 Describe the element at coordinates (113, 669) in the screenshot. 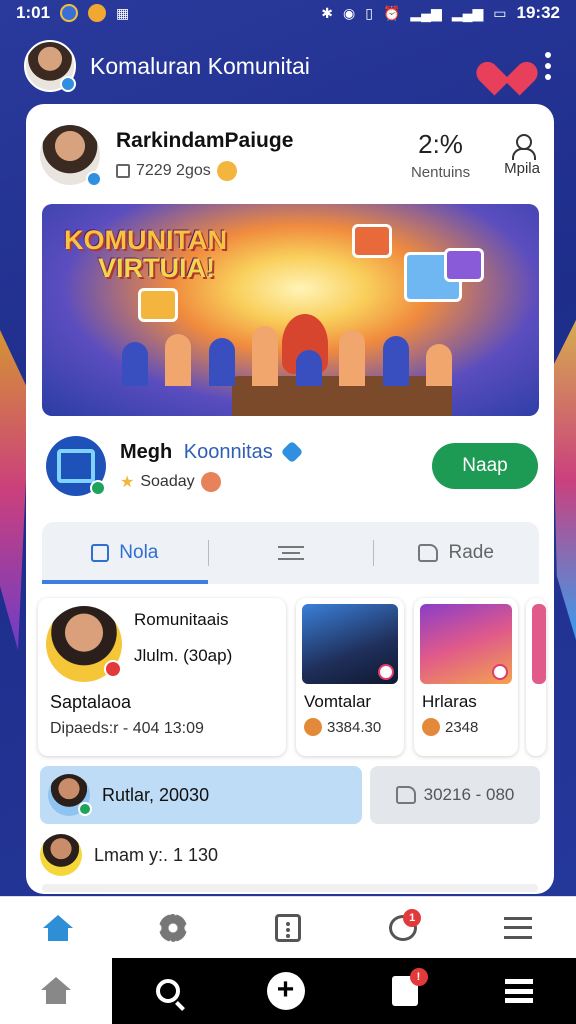

I see `status-badge` at that location.